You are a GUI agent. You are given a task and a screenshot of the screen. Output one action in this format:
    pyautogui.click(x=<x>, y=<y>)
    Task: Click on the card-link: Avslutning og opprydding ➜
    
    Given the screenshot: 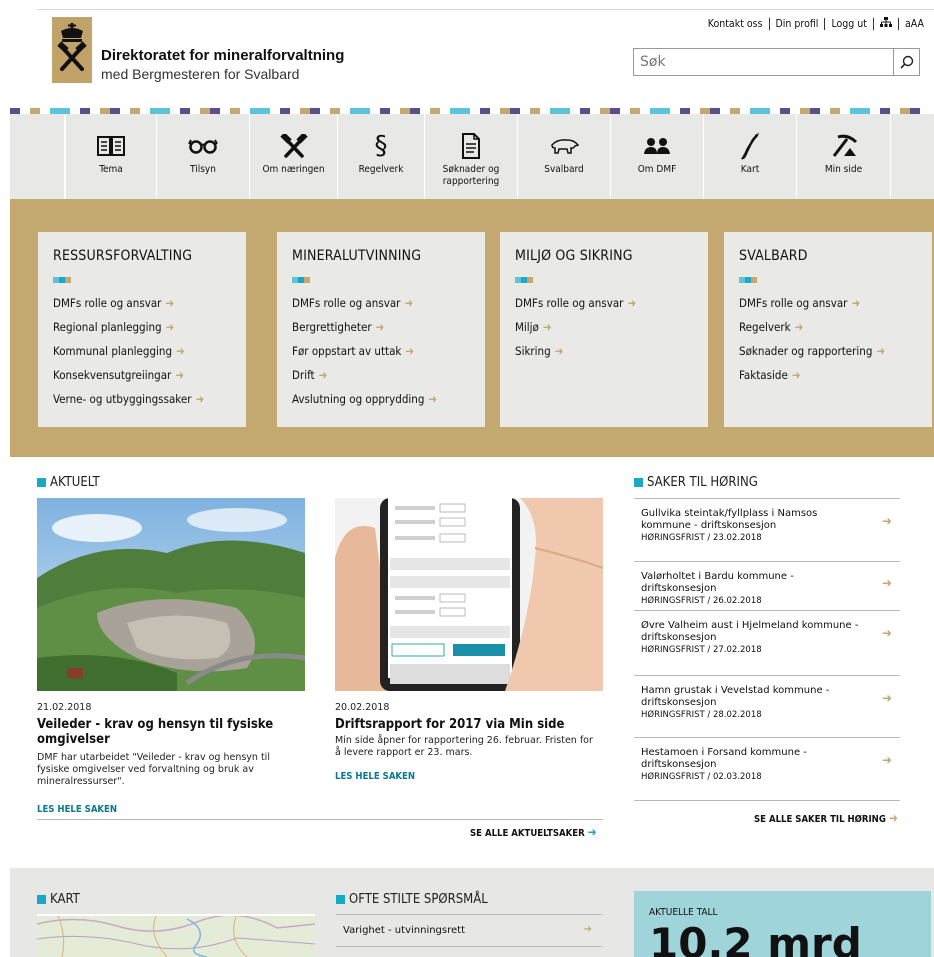 What is the action you would take?
    pyautogui.click(x=381, y=399)
    